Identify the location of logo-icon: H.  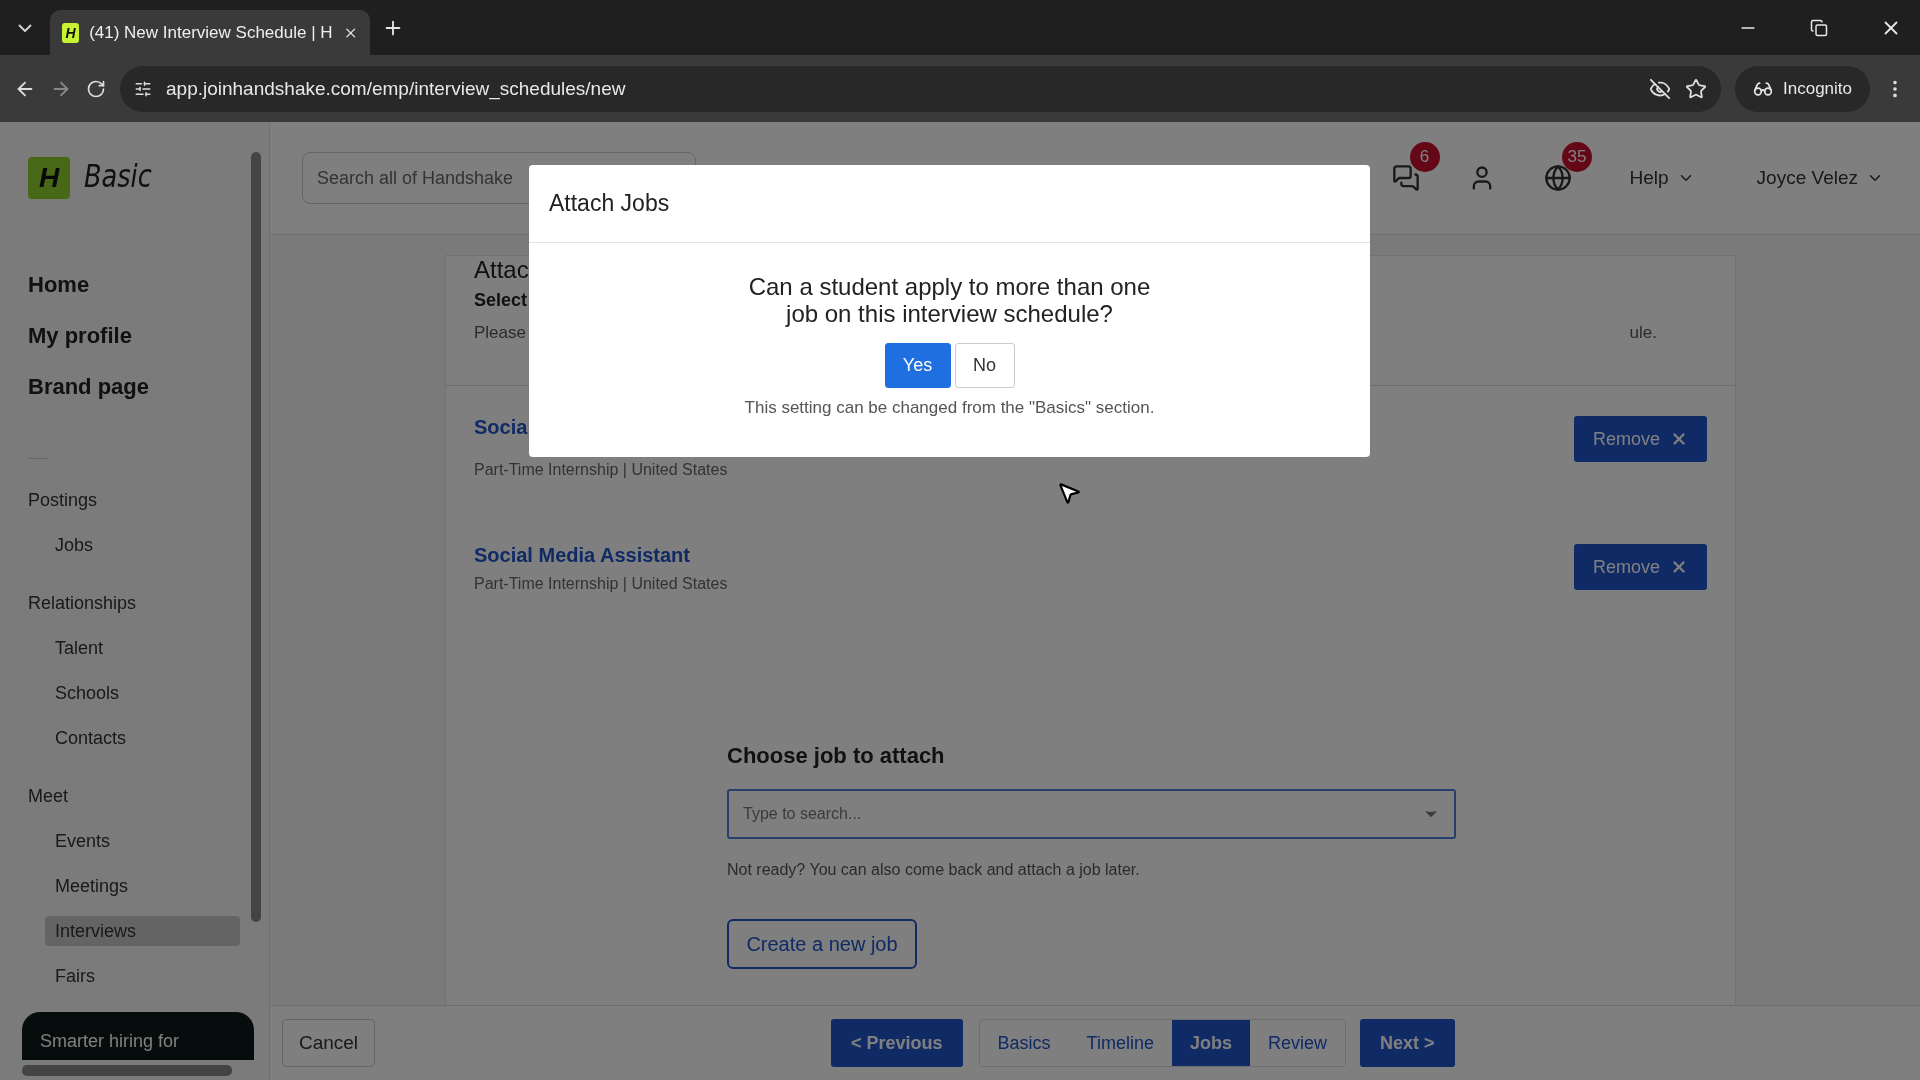
(49, 178).